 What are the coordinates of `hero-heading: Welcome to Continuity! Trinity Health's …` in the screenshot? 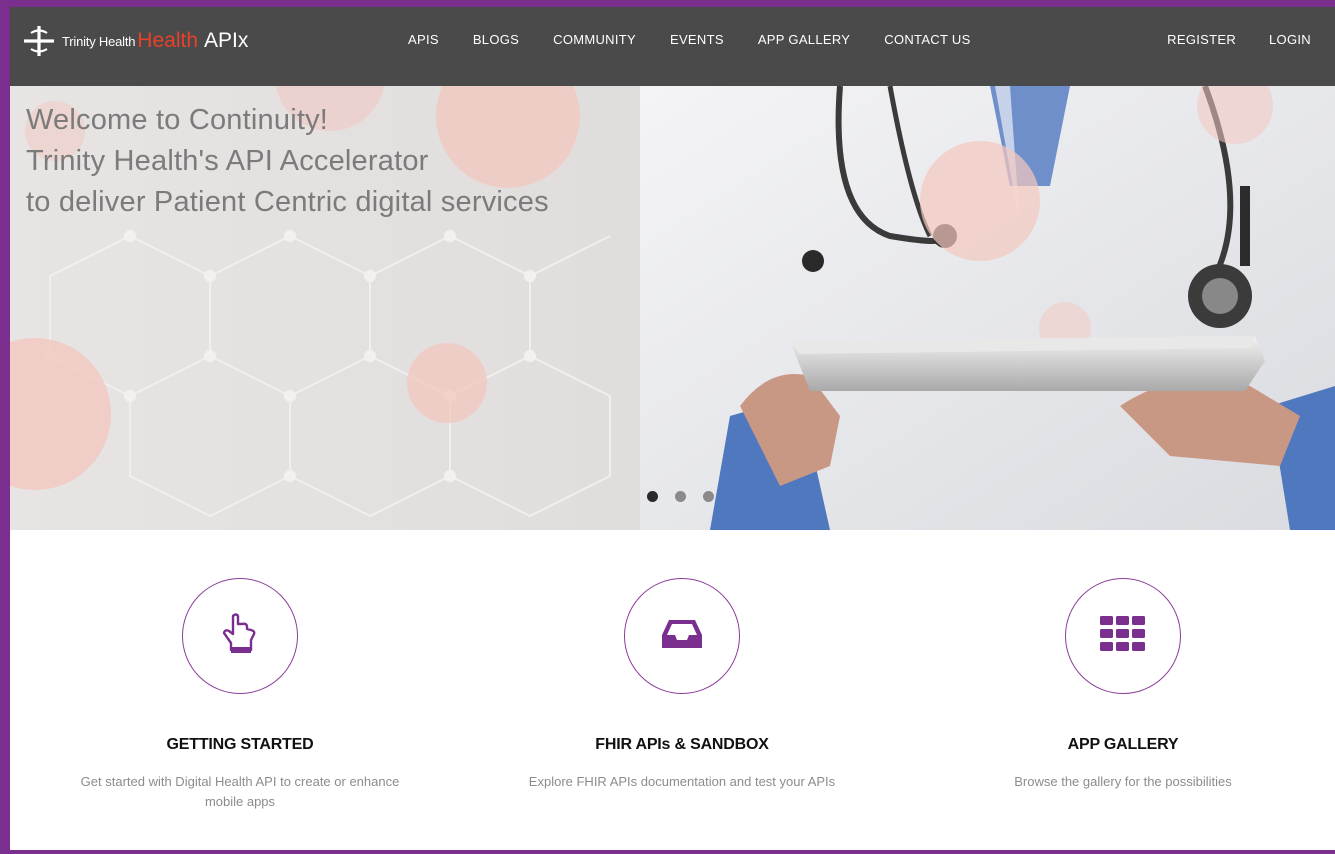 It's located at (287, 161).